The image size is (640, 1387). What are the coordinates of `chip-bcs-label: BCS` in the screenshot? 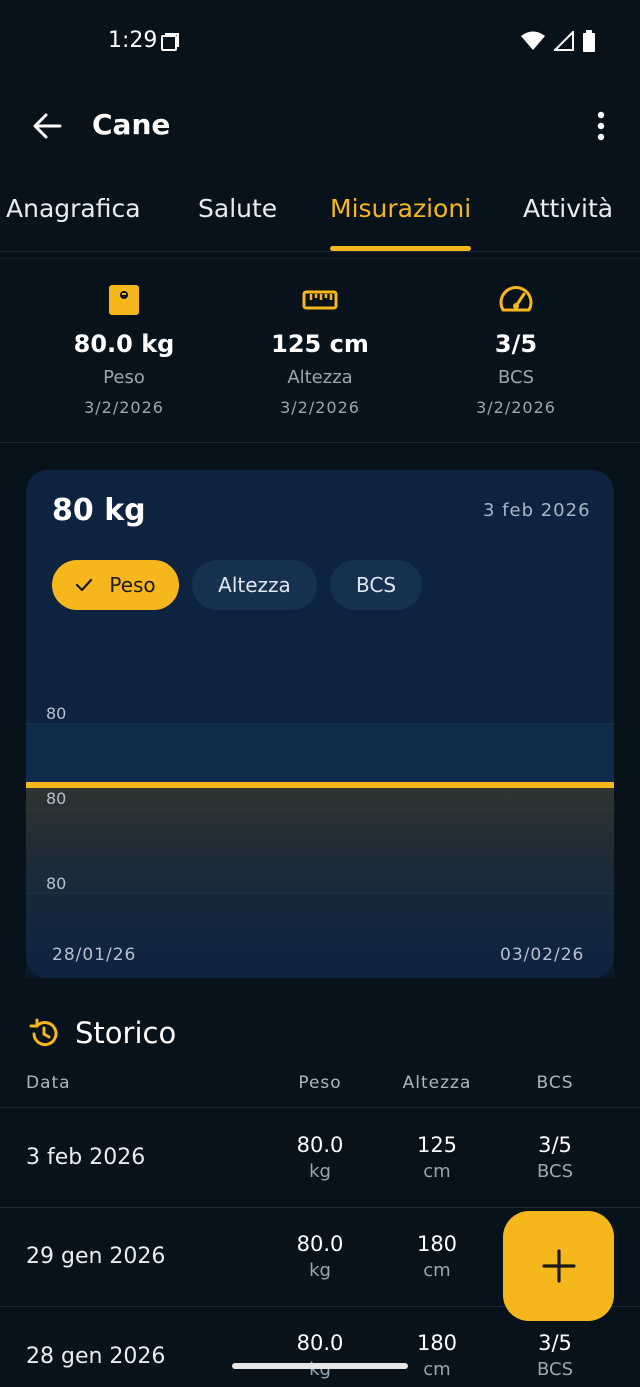 It's located at (376, 585).